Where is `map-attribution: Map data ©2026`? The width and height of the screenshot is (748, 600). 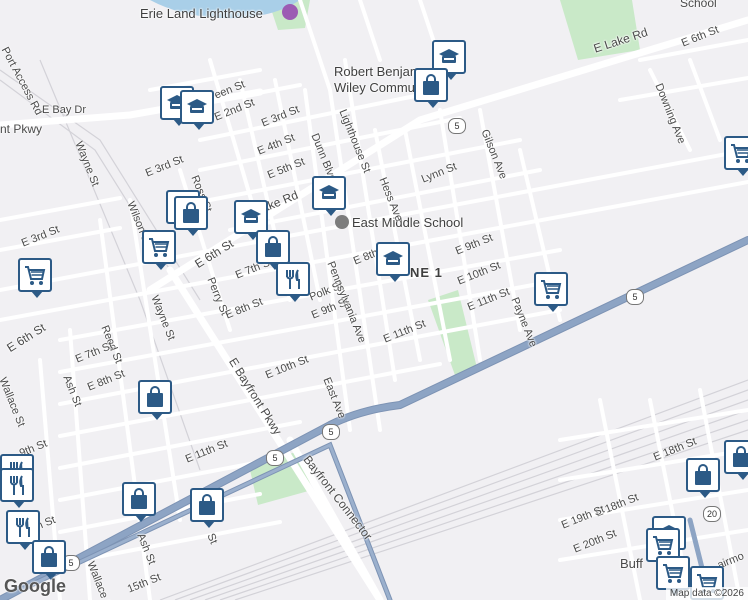
map-attribution: Map data ©2026 is located at coordinates (706, 593).